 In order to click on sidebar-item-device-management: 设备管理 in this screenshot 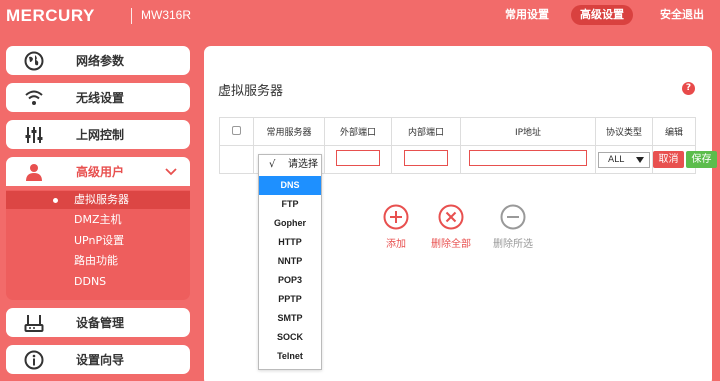, I will do `click(98, 322)`.